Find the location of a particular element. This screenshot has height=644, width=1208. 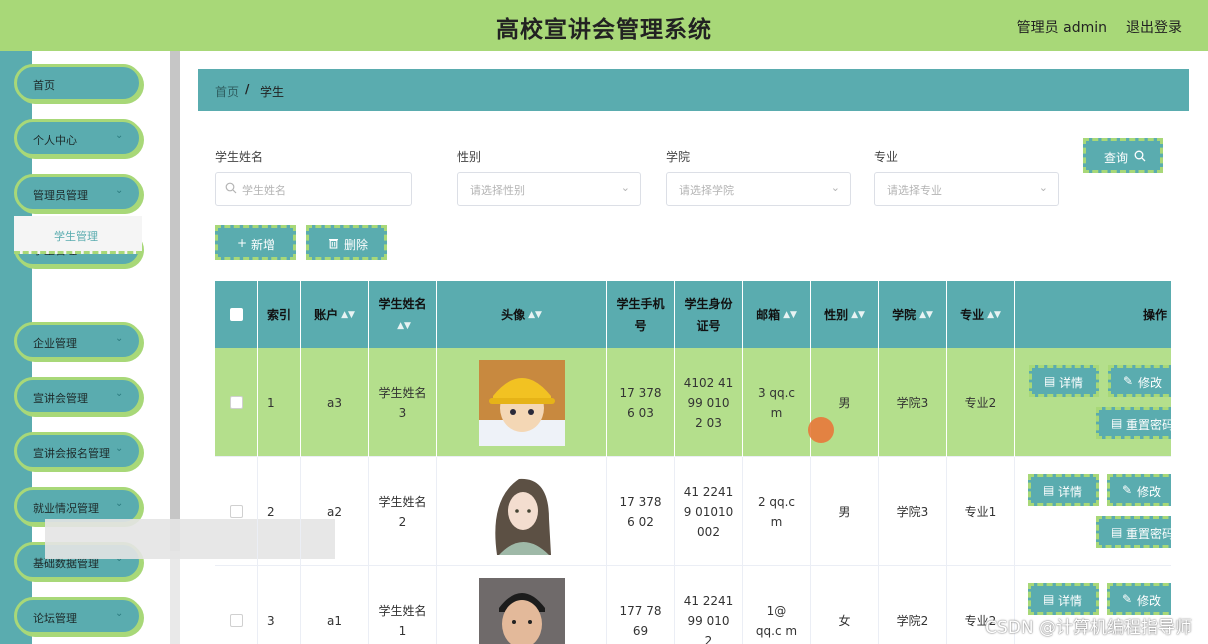

submenu-item-label: 学生管理 is located at coordinates (76, 236).